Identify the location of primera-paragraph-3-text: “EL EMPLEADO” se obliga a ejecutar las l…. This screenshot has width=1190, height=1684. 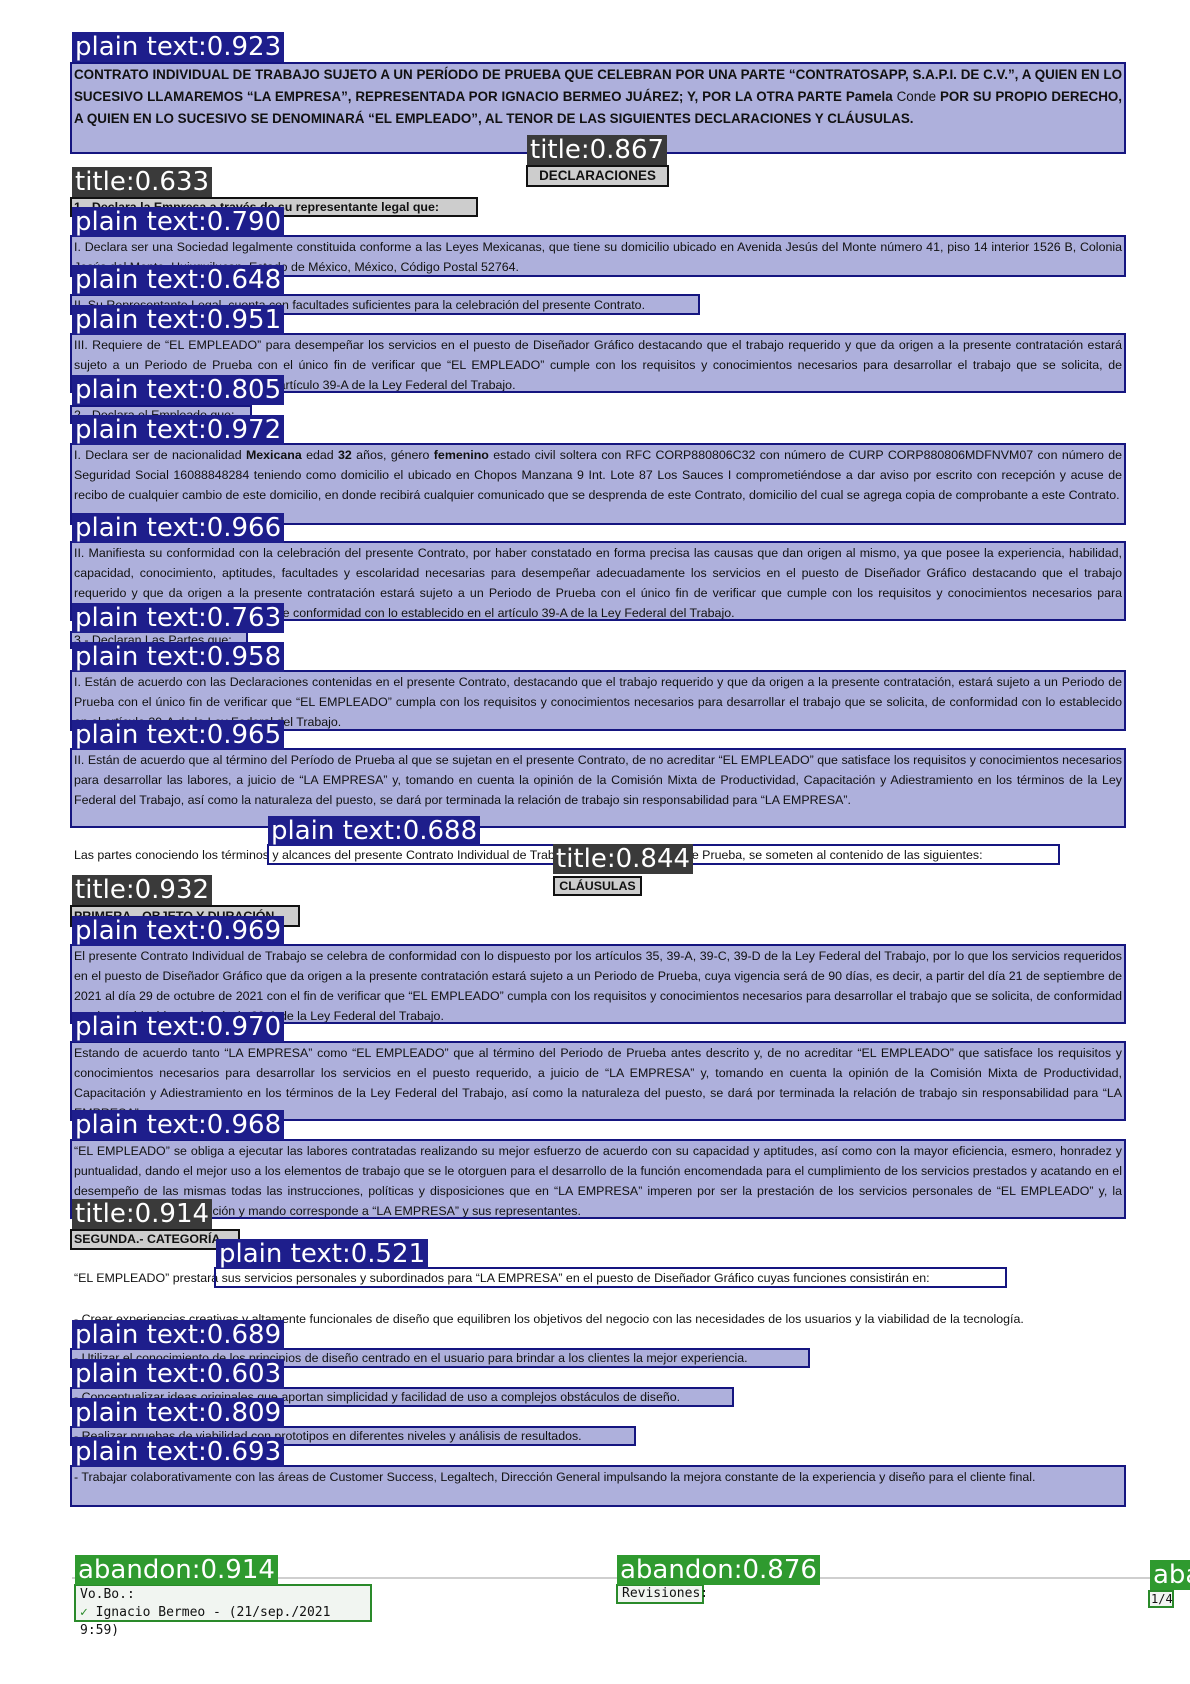
(598, 1180).